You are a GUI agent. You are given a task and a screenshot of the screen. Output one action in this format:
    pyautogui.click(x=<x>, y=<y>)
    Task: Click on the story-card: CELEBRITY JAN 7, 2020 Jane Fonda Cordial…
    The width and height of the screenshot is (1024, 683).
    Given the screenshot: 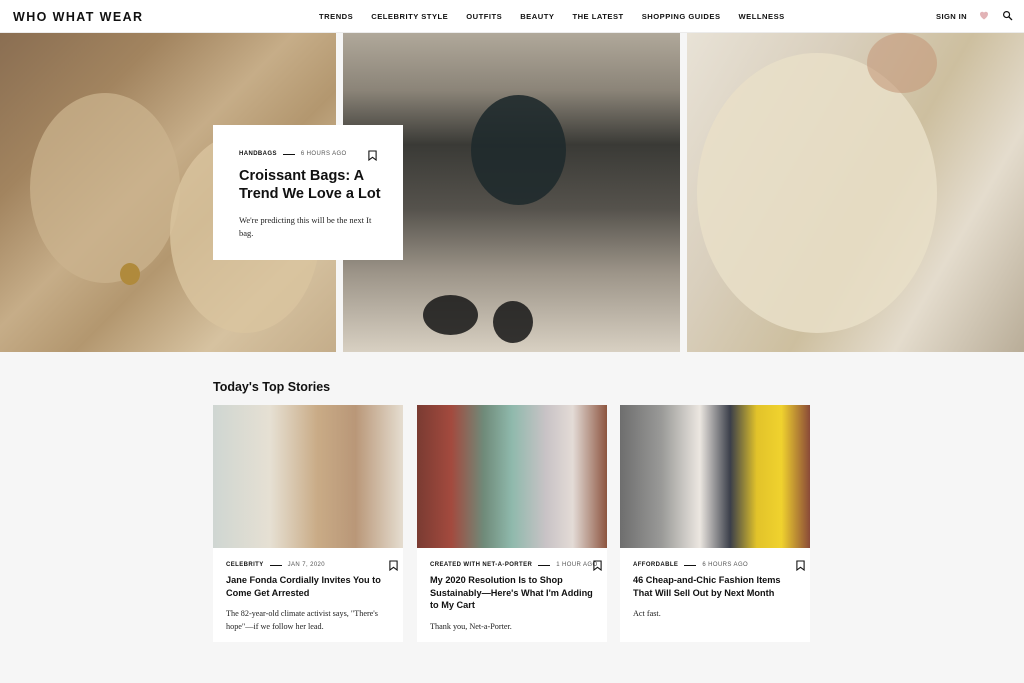 What is the action you would take?
    pyautogui.click(x=308, y=523)
    